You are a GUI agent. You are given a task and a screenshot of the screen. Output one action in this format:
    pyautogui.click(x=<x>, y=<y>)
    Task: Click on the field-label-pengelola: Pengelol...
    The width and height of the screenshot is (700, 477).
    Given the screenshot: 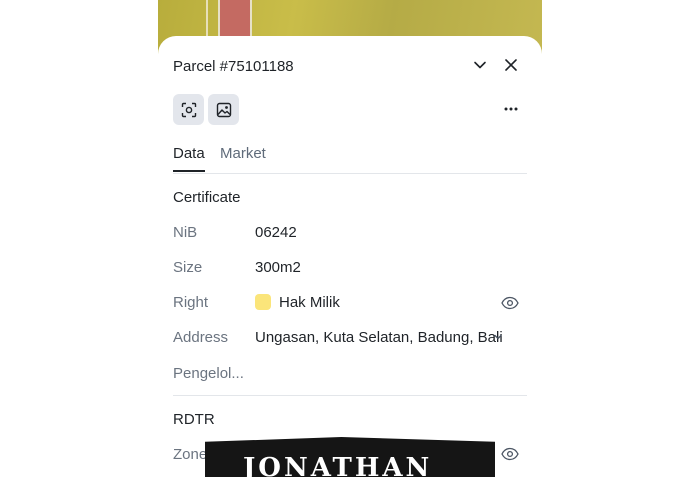 What is the action you would take?
    pyautogui.click(x=208, y=373)
    